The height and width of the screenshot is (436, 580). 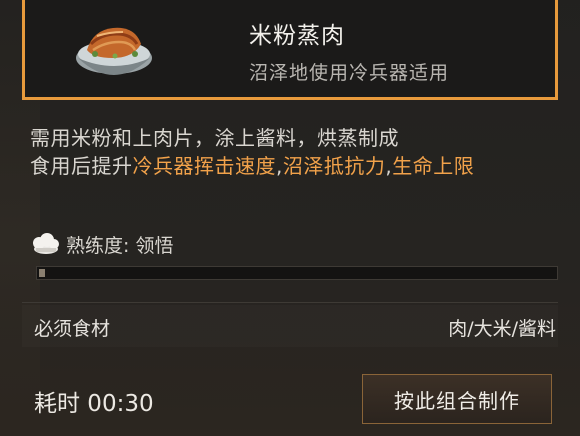 I want to click on proficiency-label: 熟练度: 领悟, so click(x=120, y=245).